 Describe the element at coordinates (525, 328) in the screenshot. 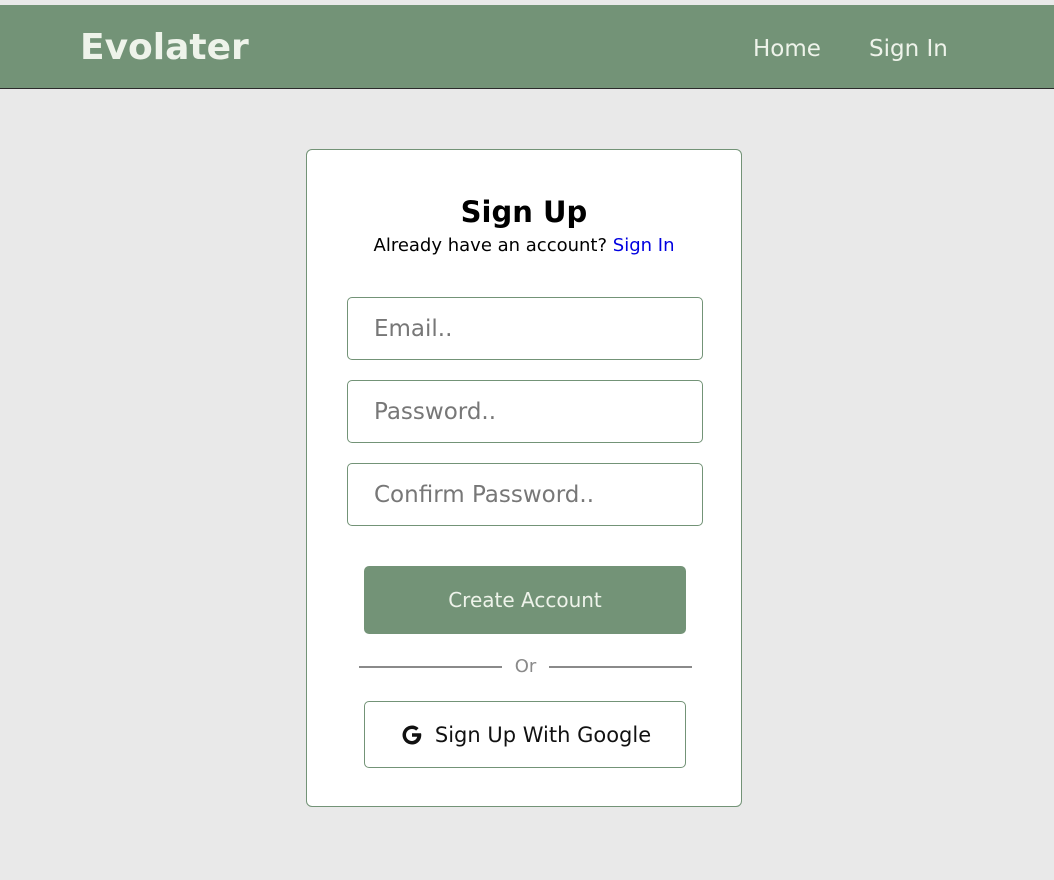

I see `email-input` at that location.